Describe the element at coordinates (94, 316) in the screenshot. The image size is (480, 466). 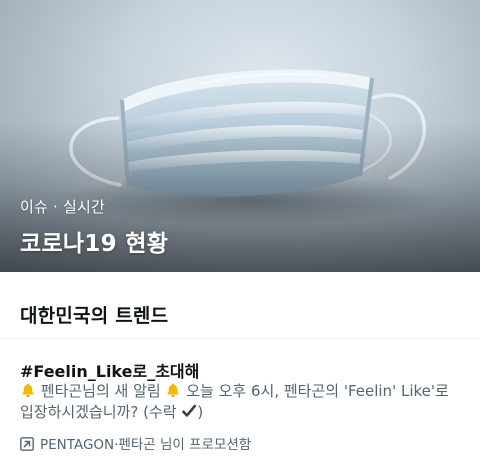
I see `trends-section-title: 대한민국의 트렌드` at that location.